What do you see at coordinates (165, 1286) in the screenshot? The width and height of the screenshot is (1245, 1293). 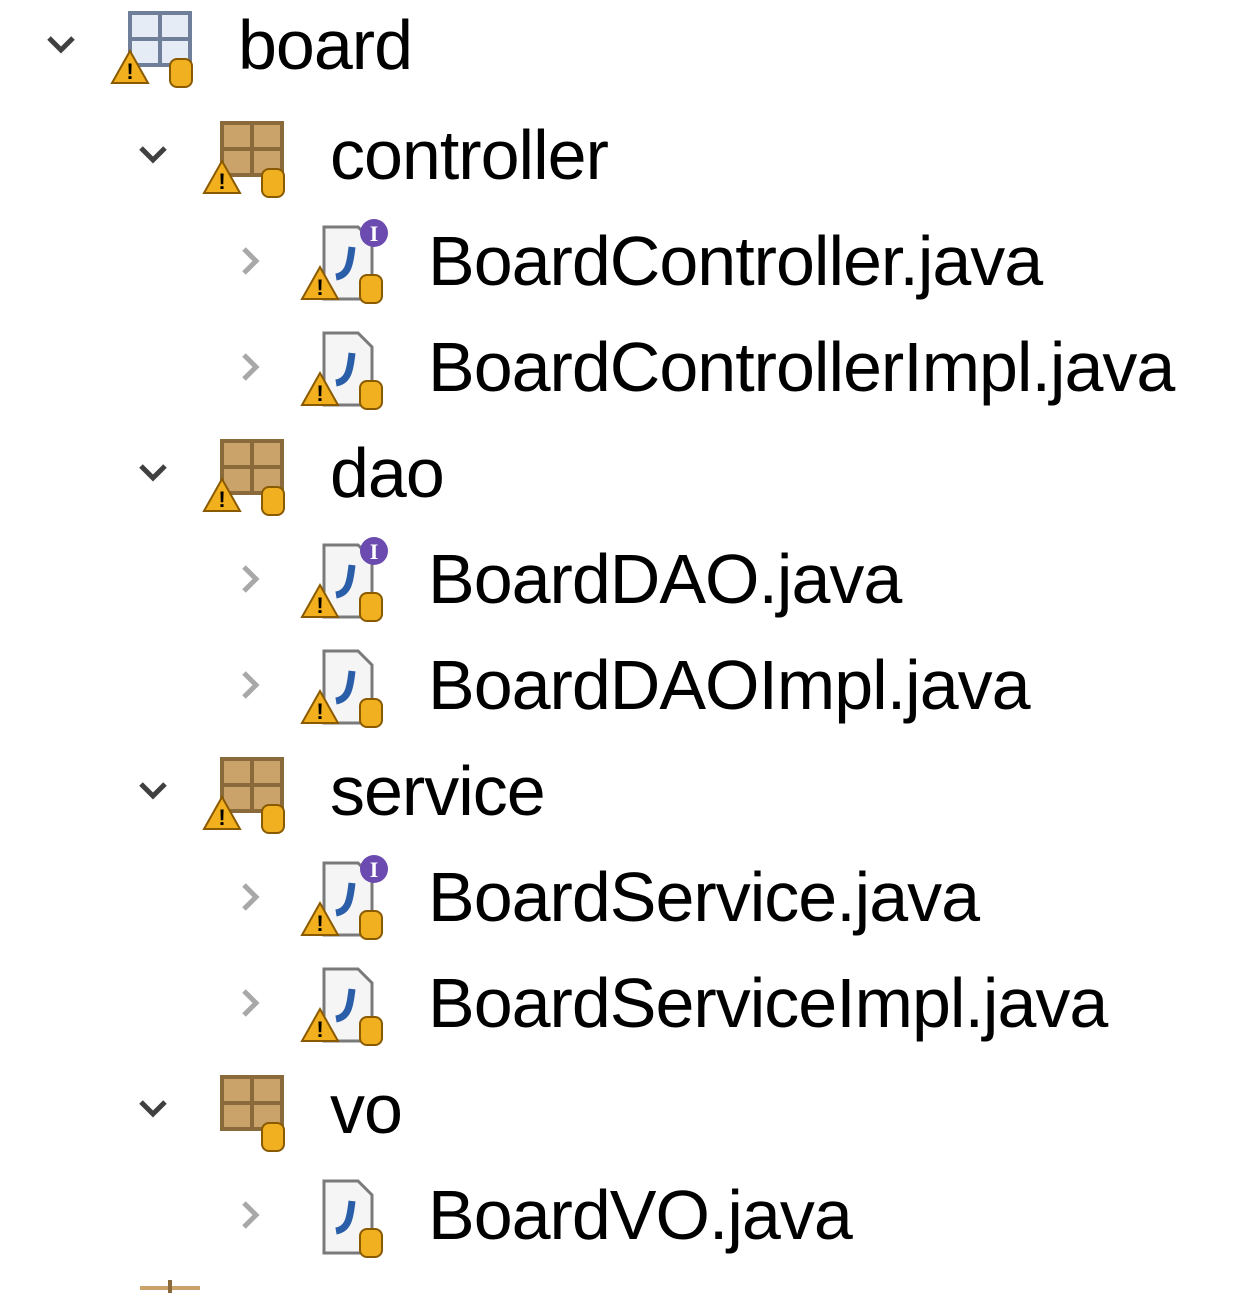 I see `partial-package-icon` at bounding box center [165, 1286].